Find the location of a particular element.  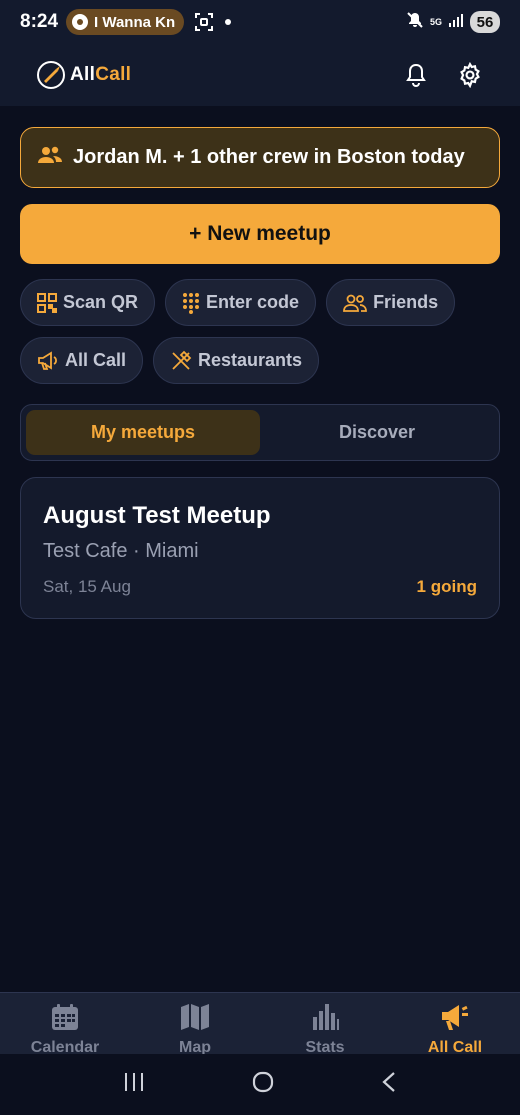

gear-icon is located at coordinates (470, 75).